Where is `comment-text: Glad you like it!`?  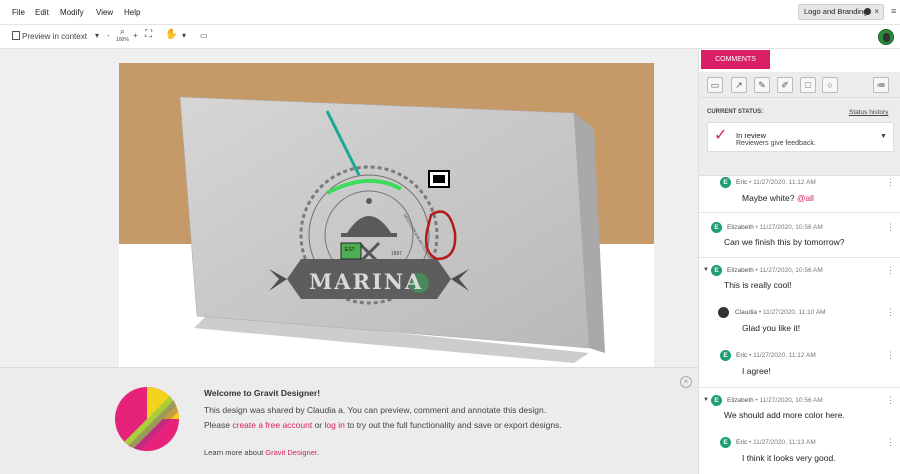
comment-text: Glad you like it! is located at coordinates (771, 328).